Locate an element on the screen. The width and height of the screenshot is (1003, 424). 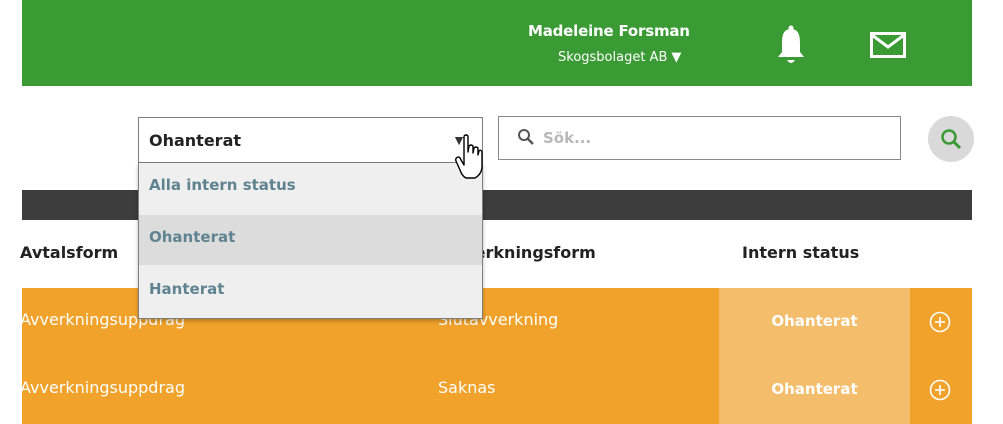
chevron-down-icon: ▼ is located at coordinates (676, 57).